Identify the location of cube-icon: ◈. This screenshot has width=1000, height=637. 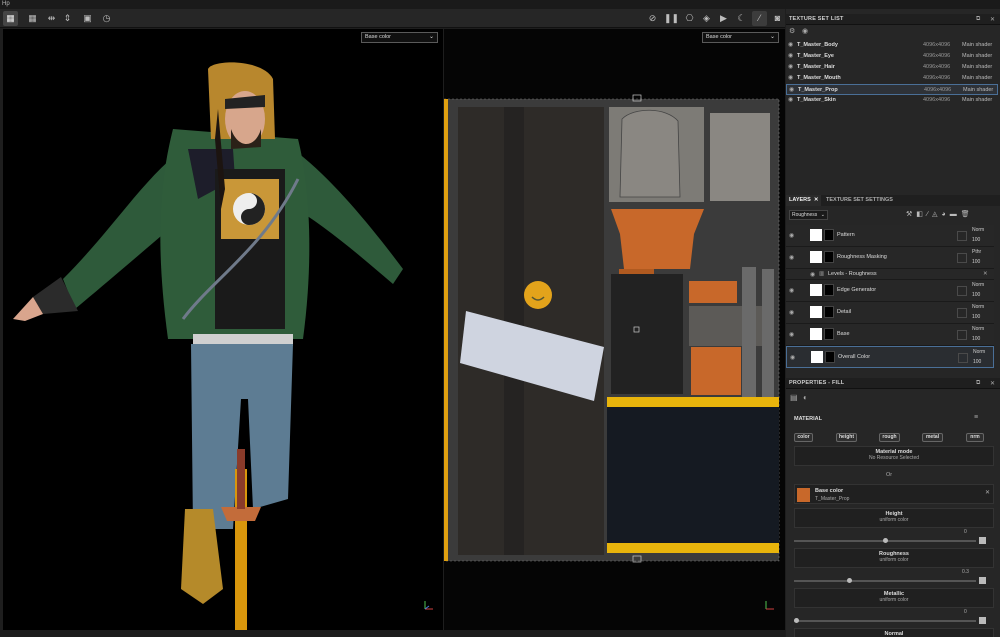
(706, 18).